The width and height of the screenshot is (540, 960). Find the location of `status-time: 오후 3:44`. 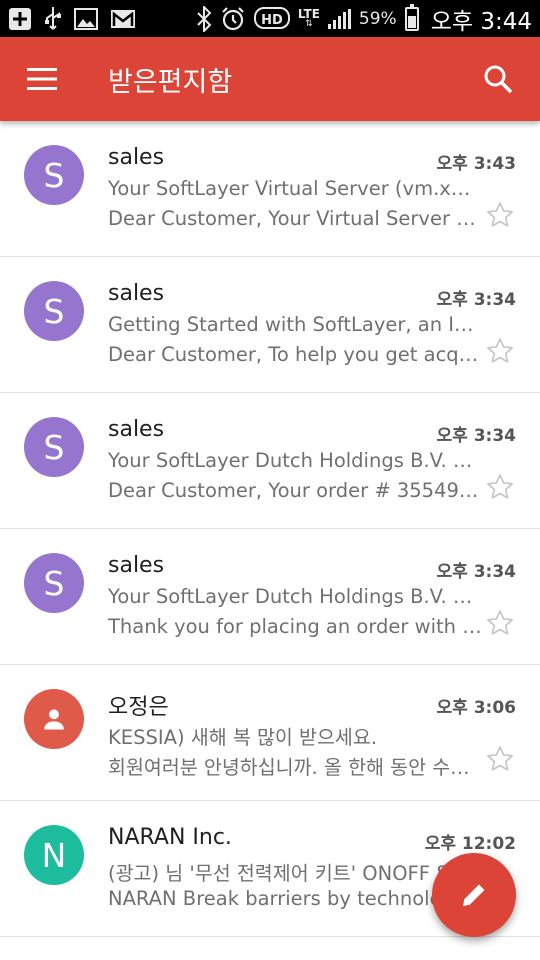

status-time: 오후 3:44 is located at coordinates (481, 21).